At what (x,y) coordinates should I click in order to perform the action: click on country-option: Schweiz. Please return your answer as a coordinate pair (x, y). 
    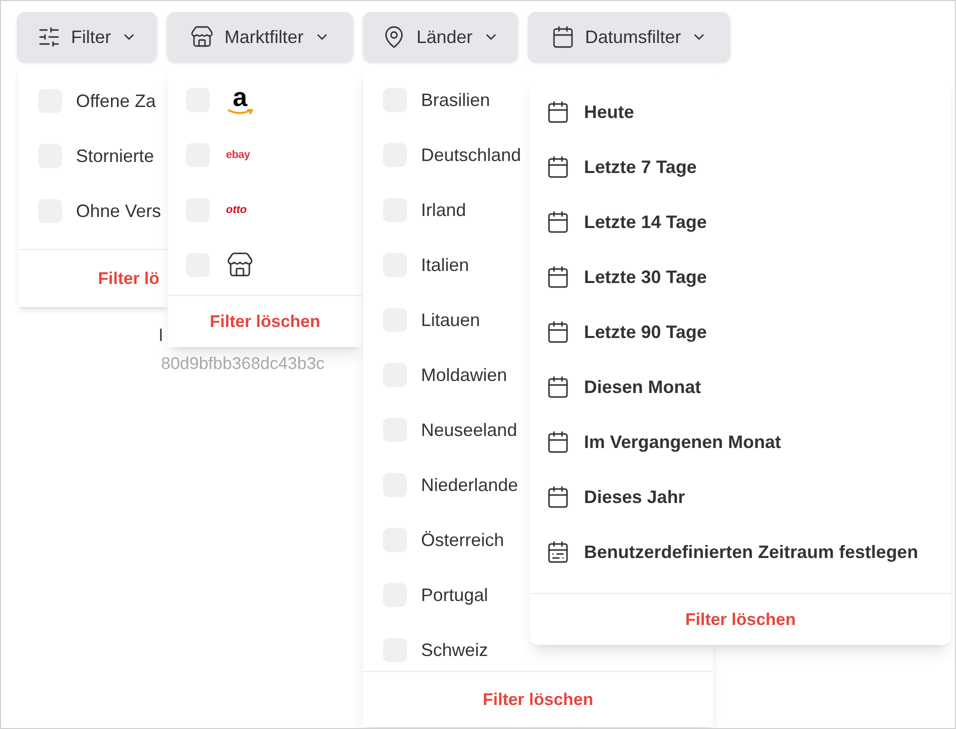
    Looking at the image, I should click on (454, 650).